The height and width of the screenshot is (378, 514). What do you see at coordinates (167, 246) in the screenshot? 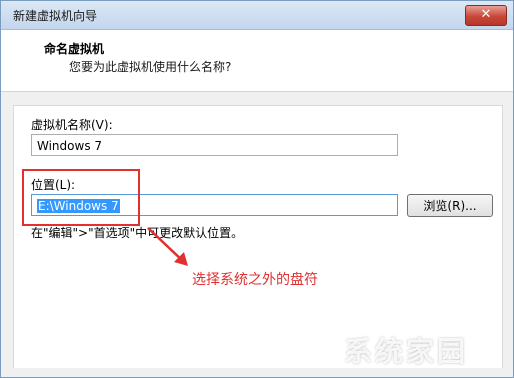
I see `arrow-icon` at bounding box center [167, 246].